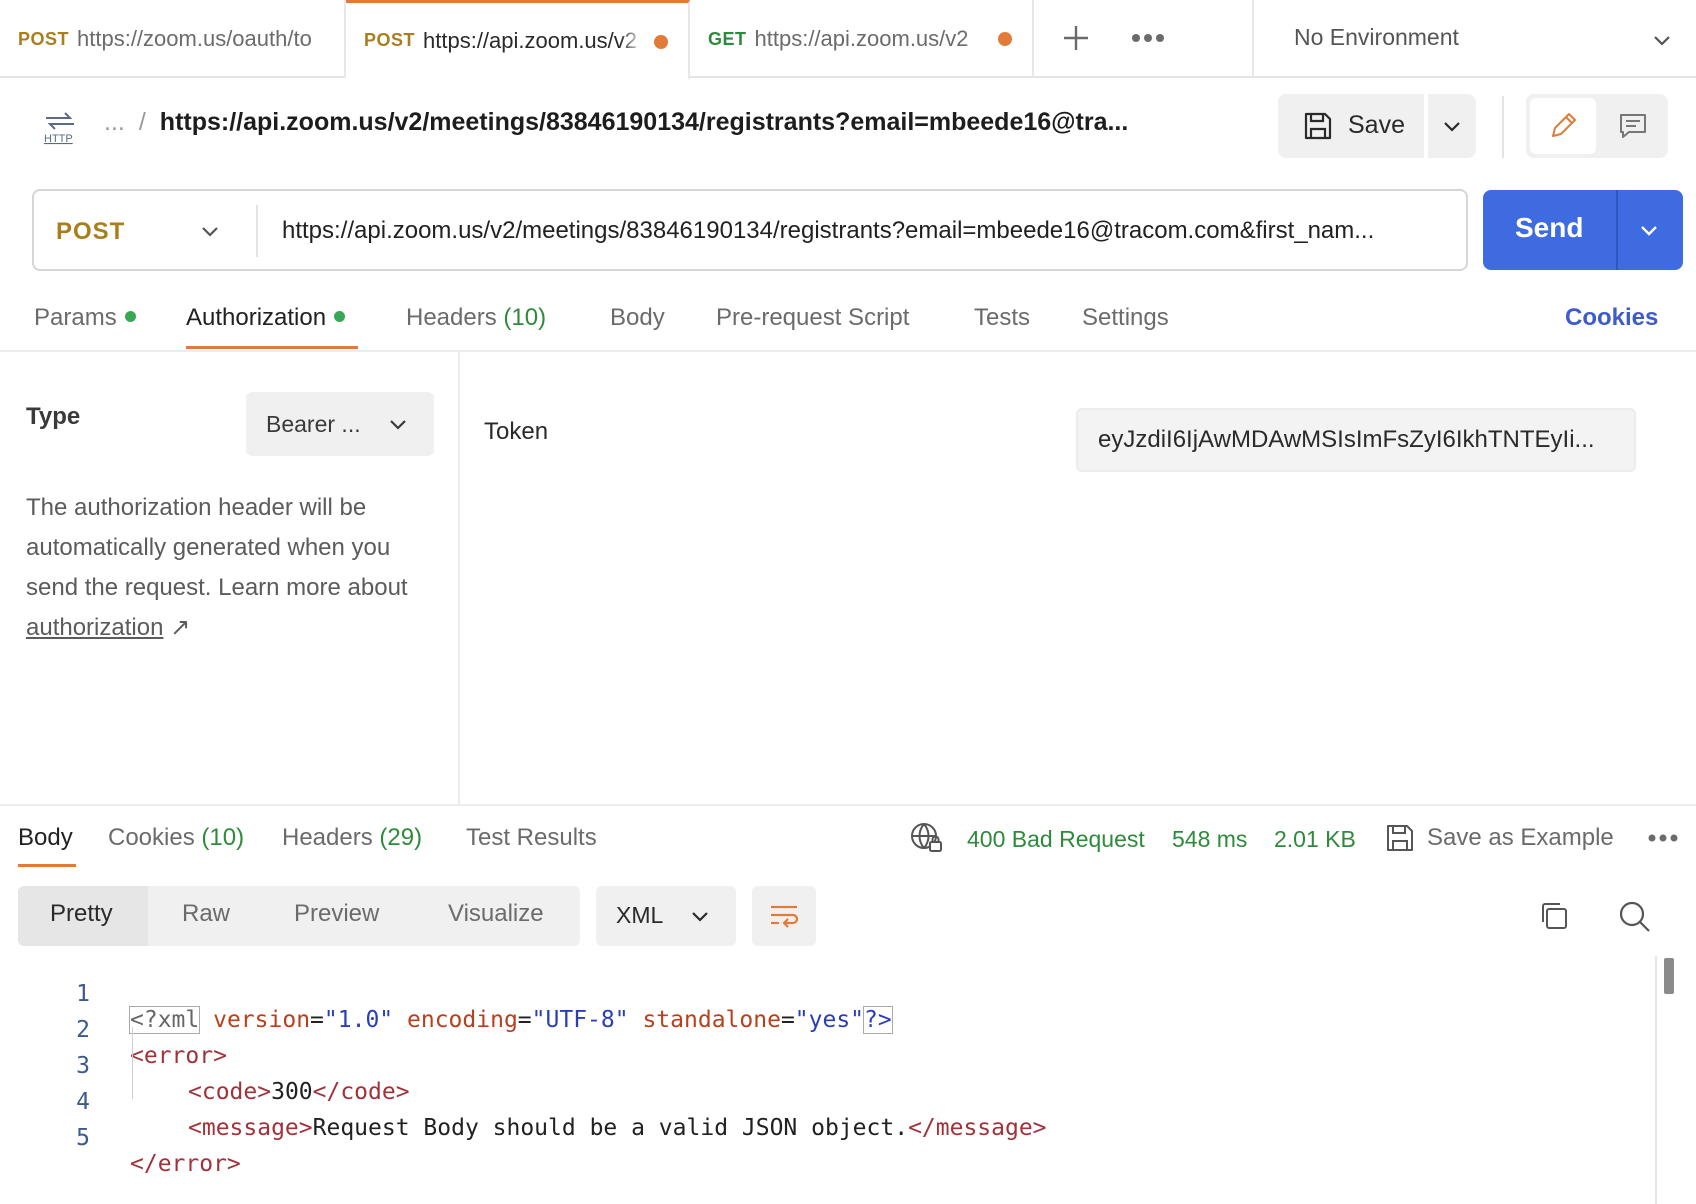  Describe the element at coordinates (640, 915) in the screenshot. I see `format-value: XML` at that location.